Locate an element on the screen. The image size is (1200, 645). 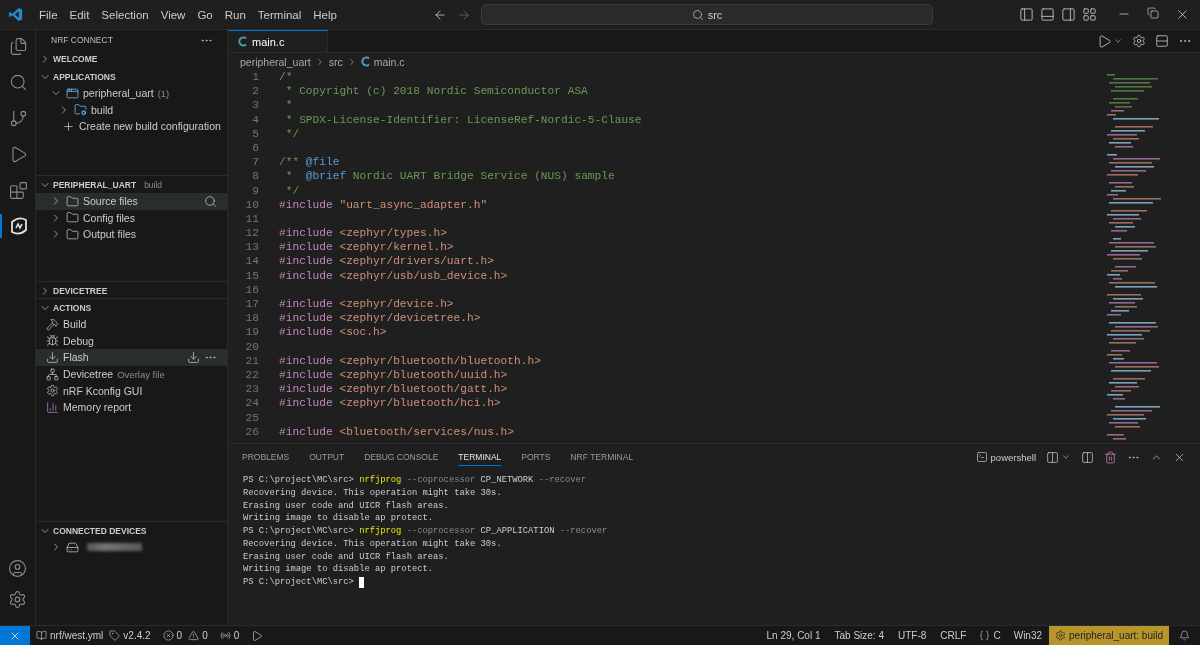
line-number: 22 is located at coordinates (251, 375).